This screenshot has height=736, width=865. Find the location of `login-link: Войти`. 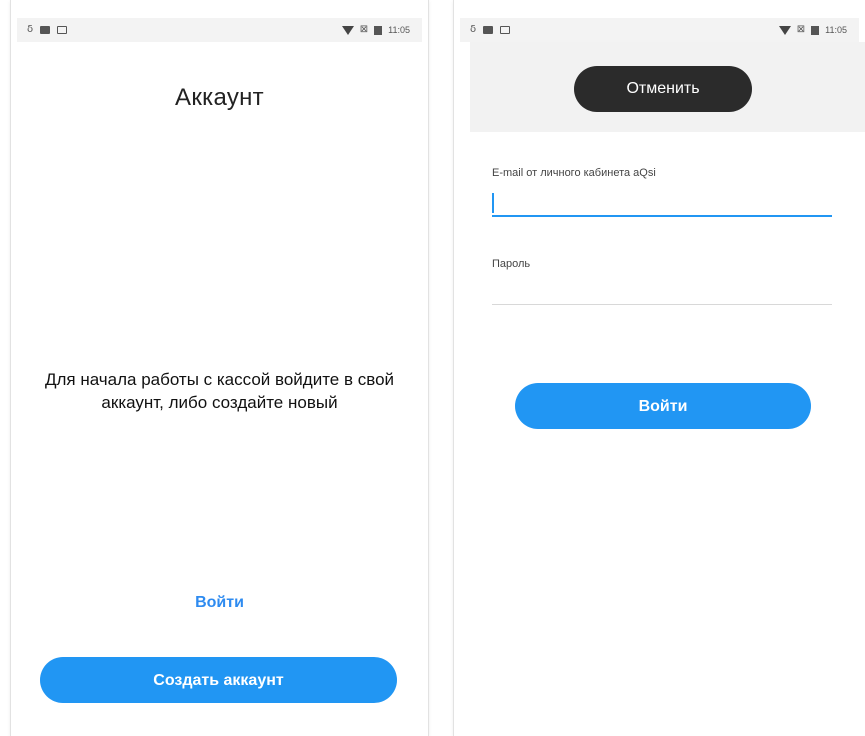

login-link: Войти is located at coordinates (219, 603).